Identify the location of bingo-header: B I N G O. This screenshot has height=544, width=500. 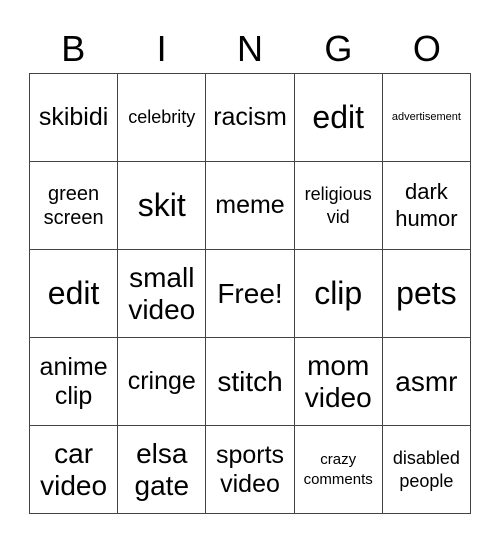
(250, 49).